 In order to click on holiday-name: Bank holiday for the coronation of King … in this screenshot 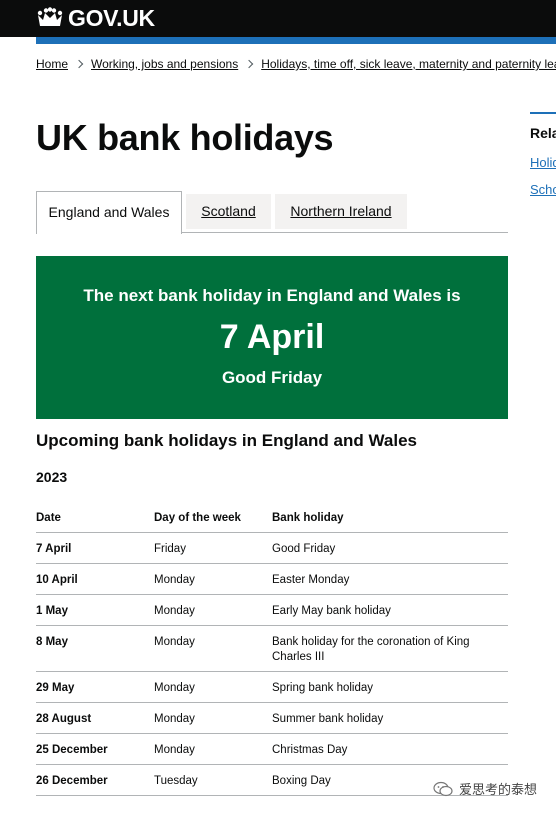, I will do `click(371, 649)`.